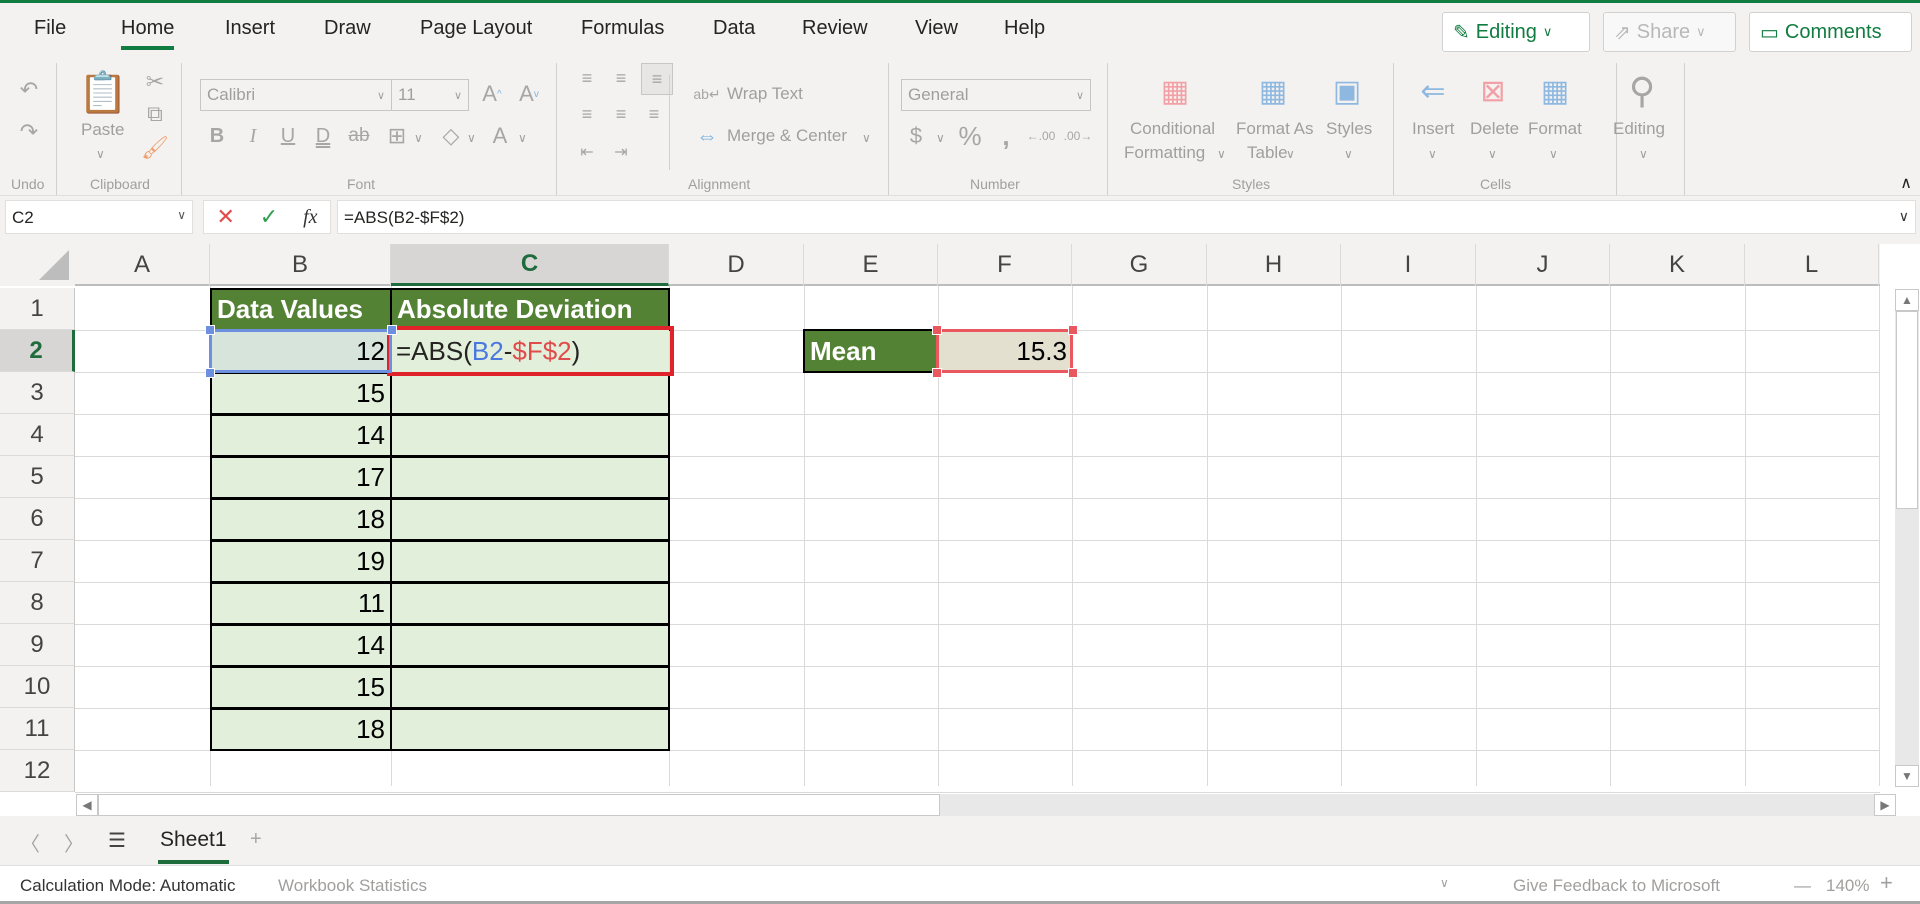 Image resolution: width=1920 pixels, height=904 pixels. I want to click on name-box: C2 ∨, so click(99, 217).